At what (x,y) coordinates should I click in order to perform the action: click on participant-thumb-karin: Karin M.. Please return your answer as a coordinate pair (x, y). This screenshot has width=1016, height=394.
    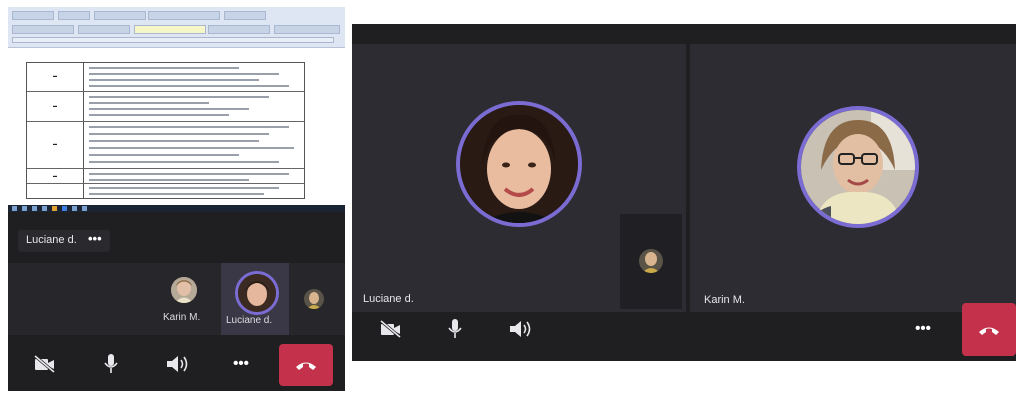
    Looking at the image, I should click on (184, 299).